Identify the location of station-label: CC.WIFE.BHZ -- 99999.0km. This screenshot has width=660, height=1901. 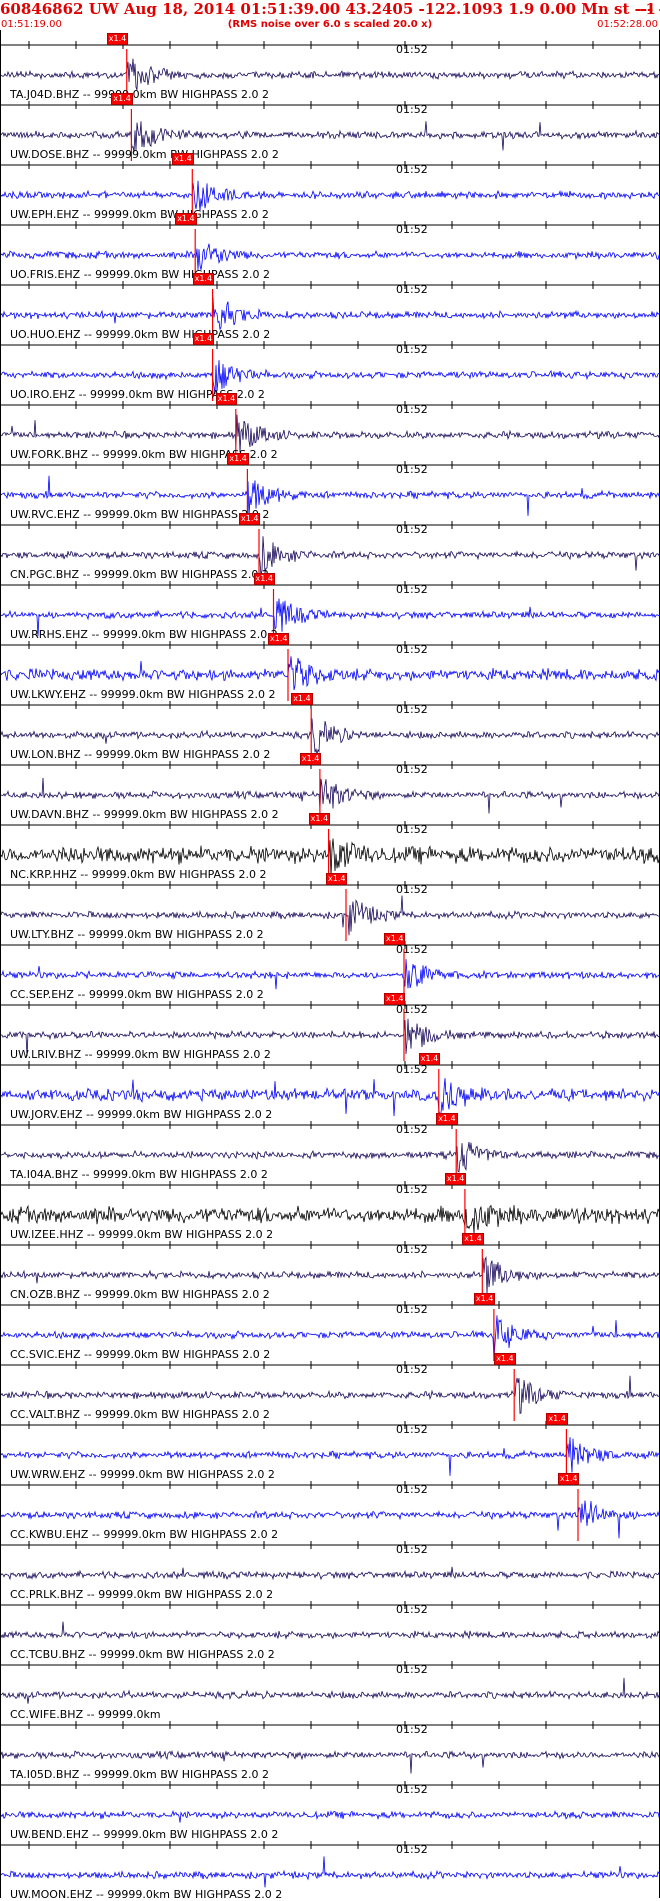
(85, 1714).